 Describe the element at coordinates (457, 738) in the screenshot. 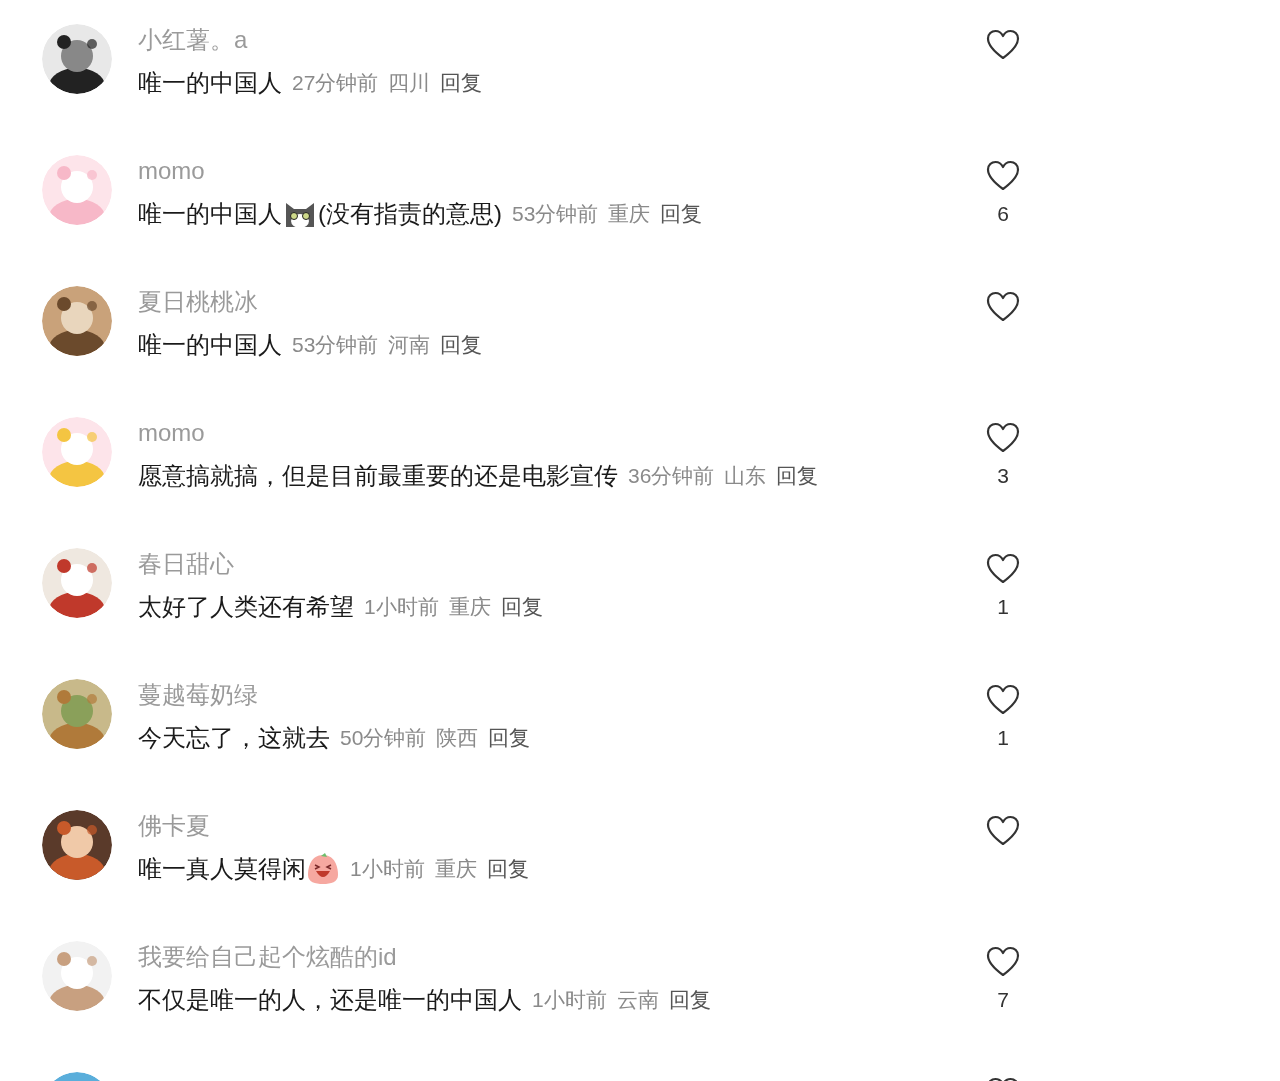

I see `comment-location: 陕西` at that location.